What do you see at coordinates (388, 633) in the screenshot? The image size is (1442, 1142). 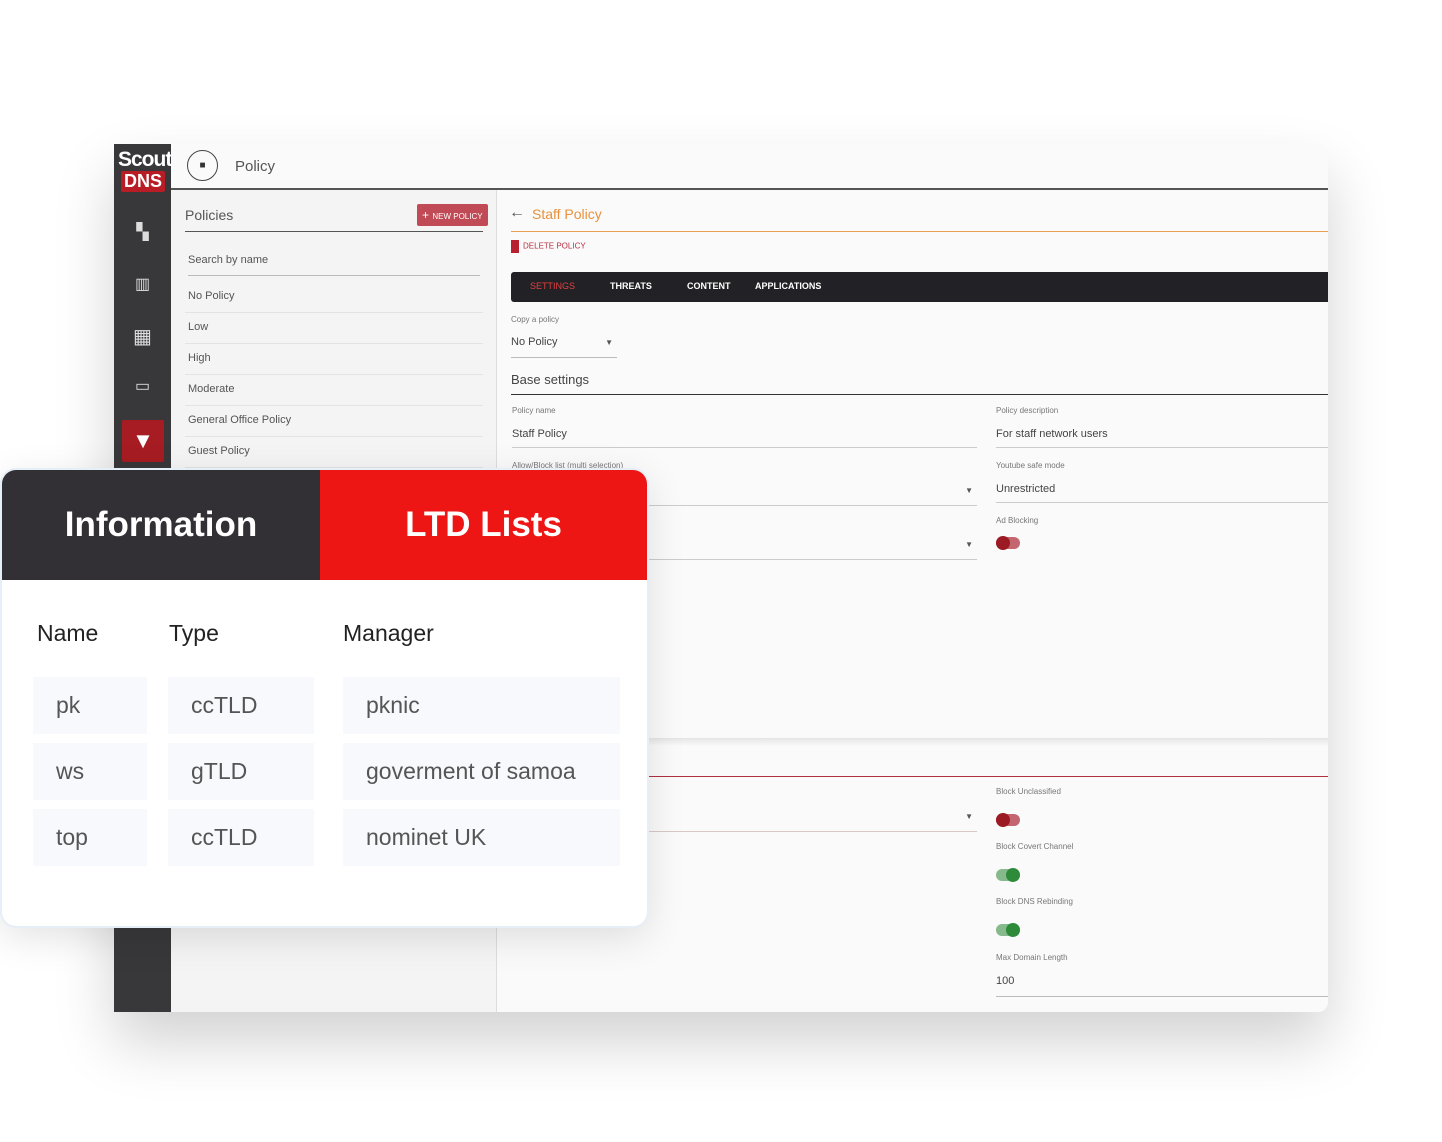 I see `header-manager: Manager` at bounding box center [388, 633].